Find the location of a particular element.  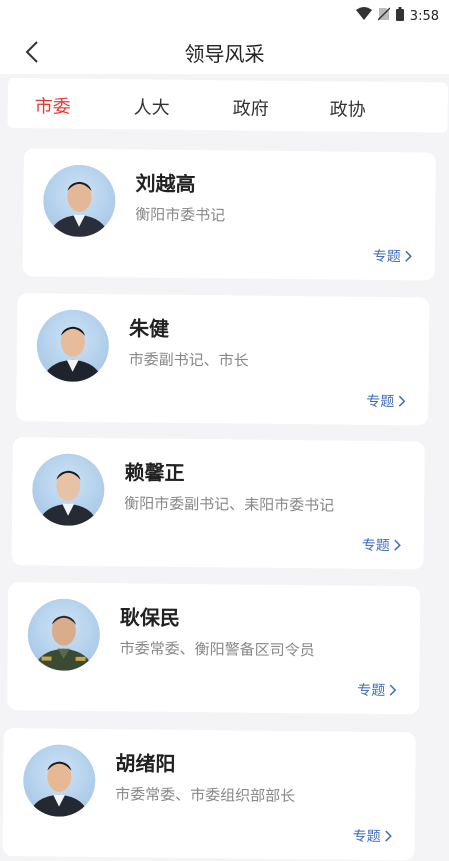

leader-position: 市委常委、衡阳警备区司令员 is located at coordinates (217, 649).